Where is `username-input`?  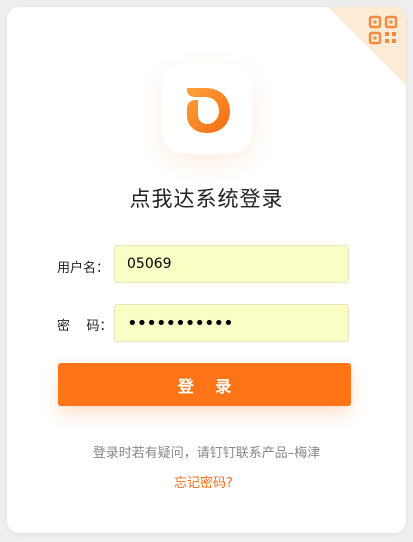
username-input is located at coordinates (231, 264).